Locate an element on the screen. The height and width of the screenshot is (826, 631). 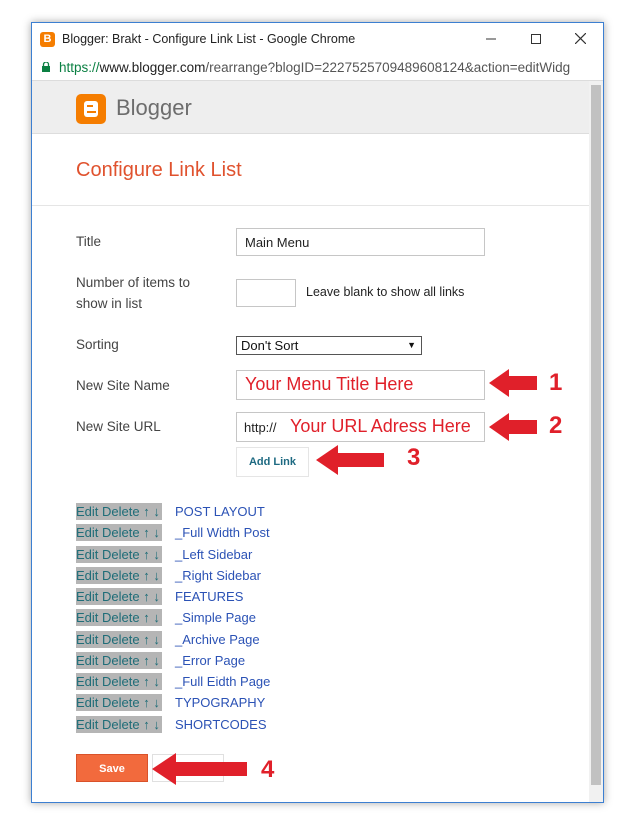
url-host: www.blogger.com is located at coordinates (152, 67).